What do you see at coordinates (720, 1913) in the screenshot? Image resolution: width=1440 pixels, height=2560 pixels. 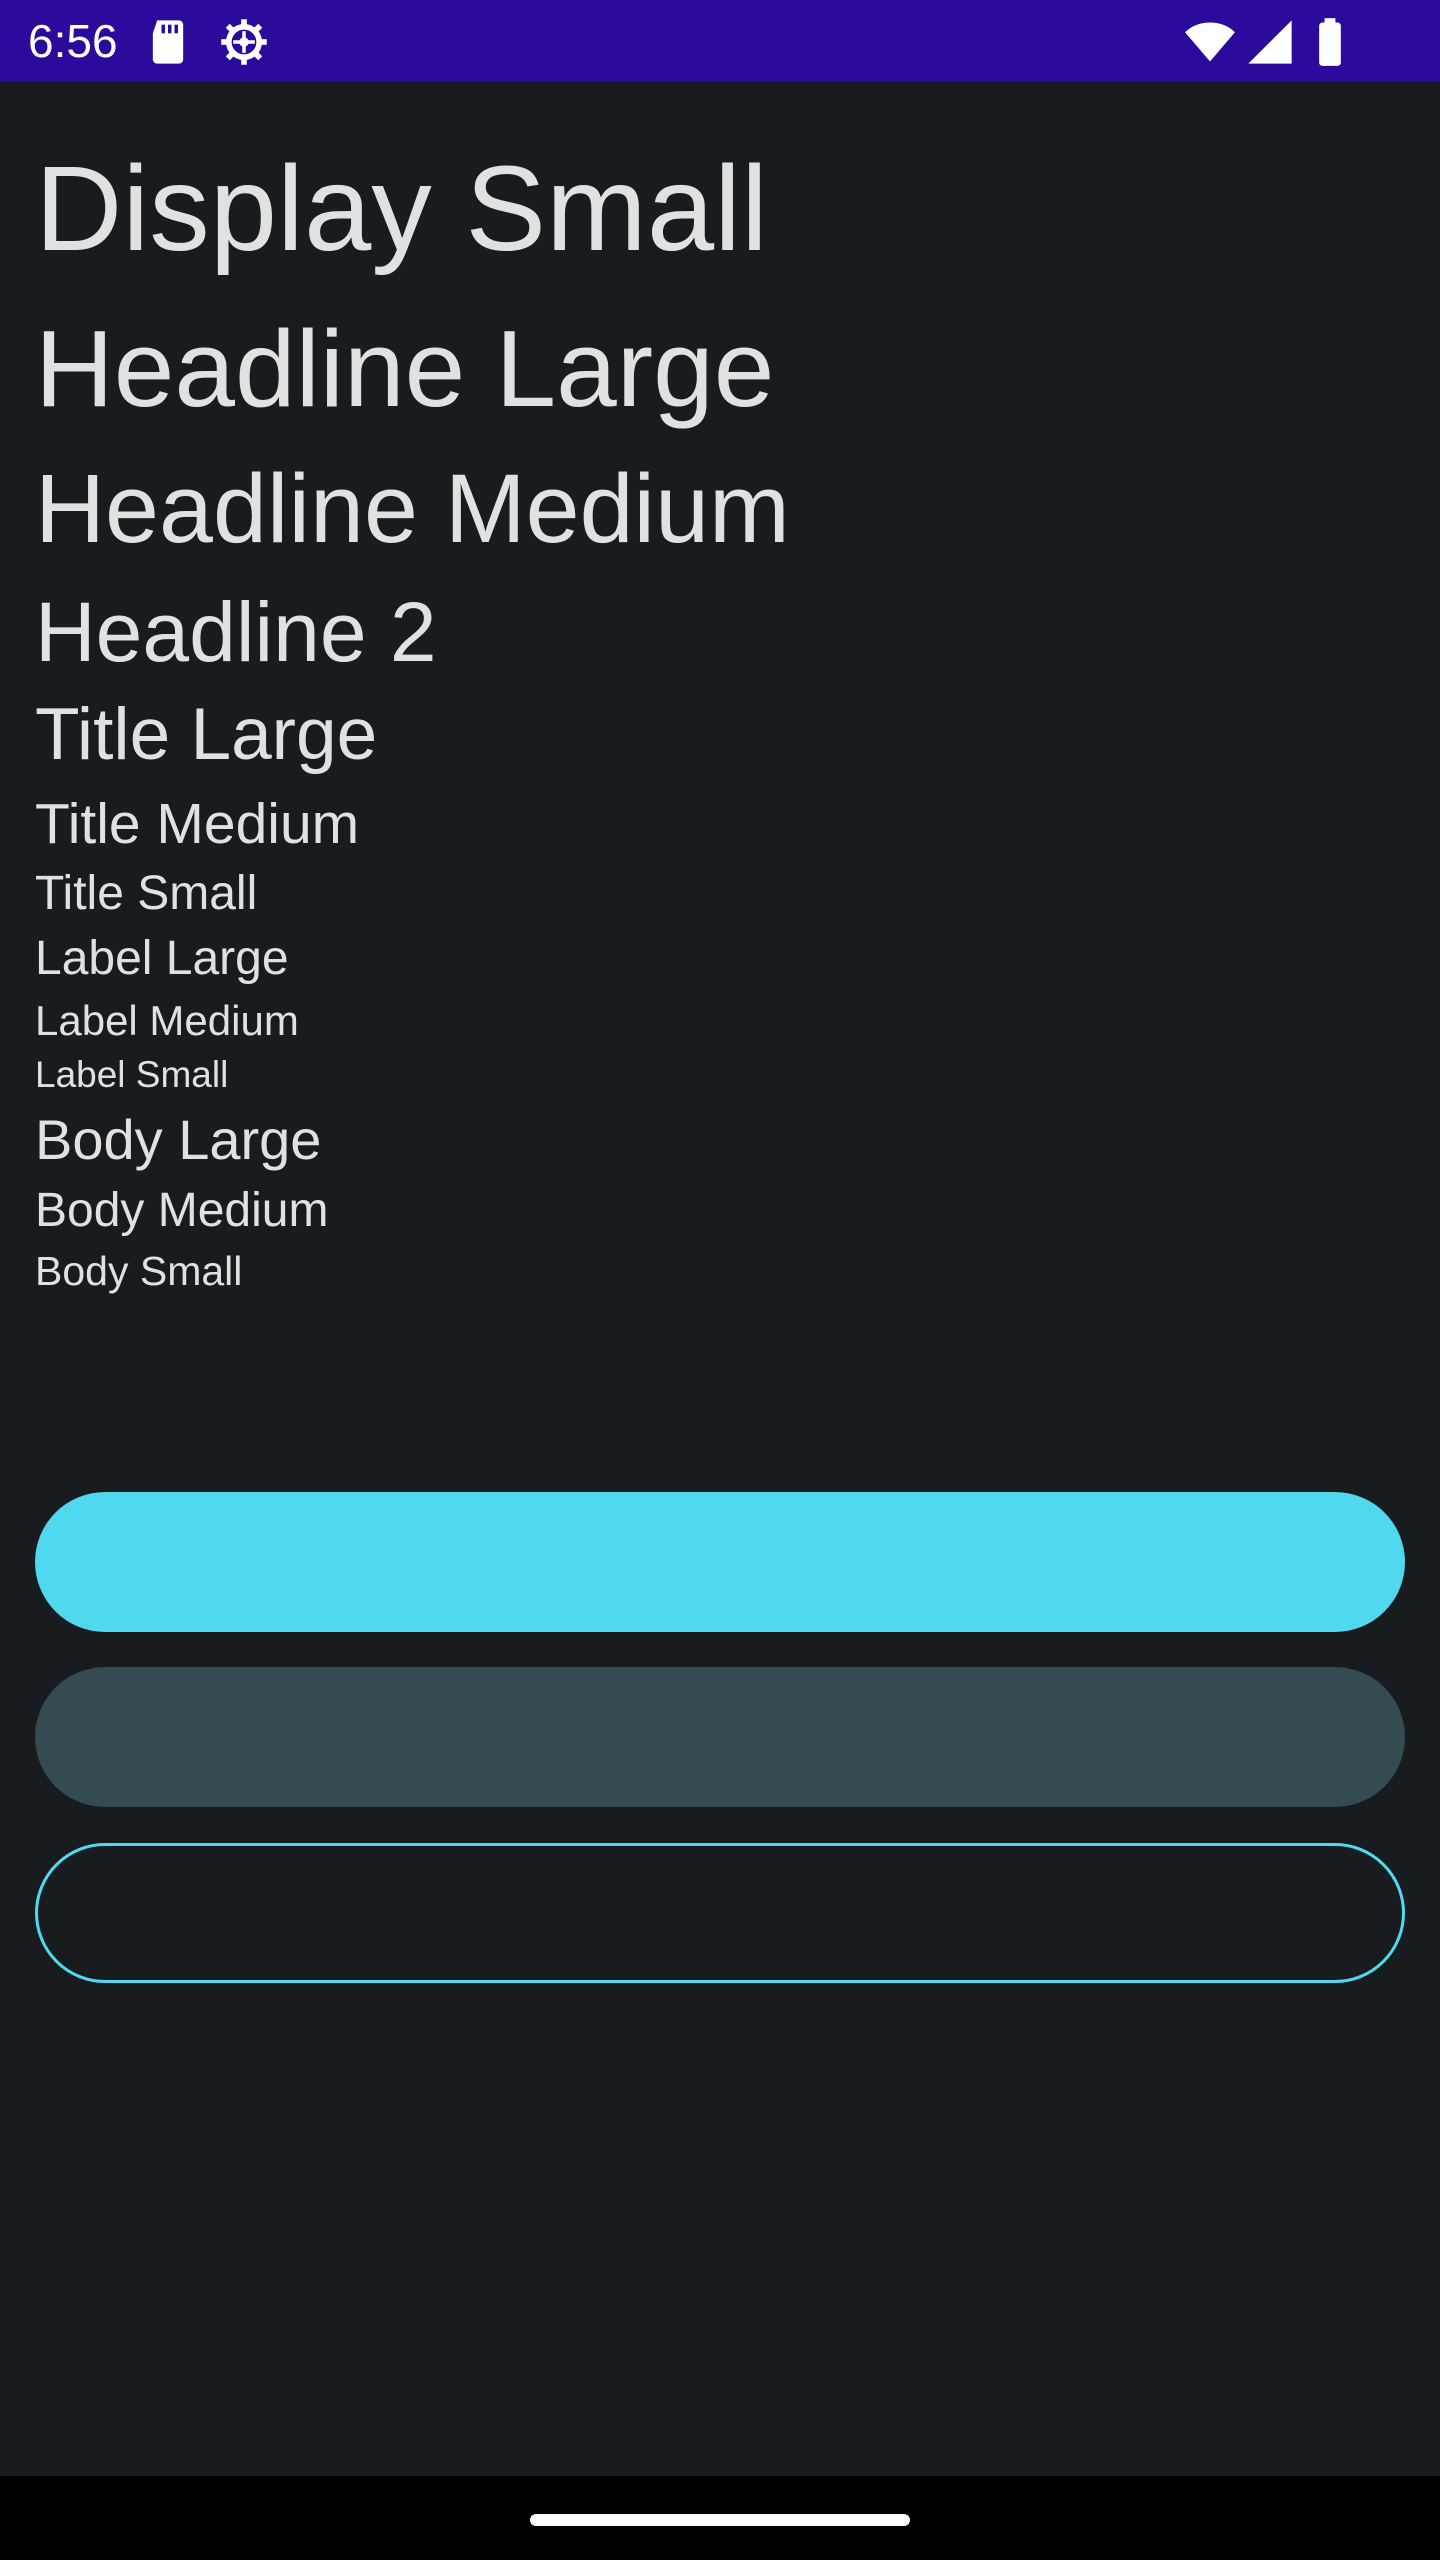 I see `outlined-button` at bounding box center [720, 1913].